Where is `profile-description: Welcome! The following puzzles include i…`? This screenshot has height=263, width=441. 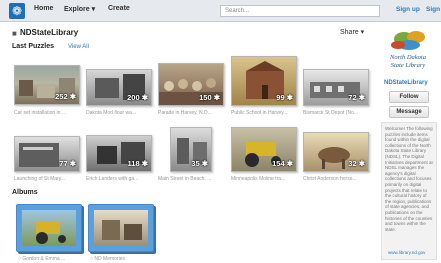 profile-description: Welcome! The following puzzles include i… is located at coordinates (409, 179).